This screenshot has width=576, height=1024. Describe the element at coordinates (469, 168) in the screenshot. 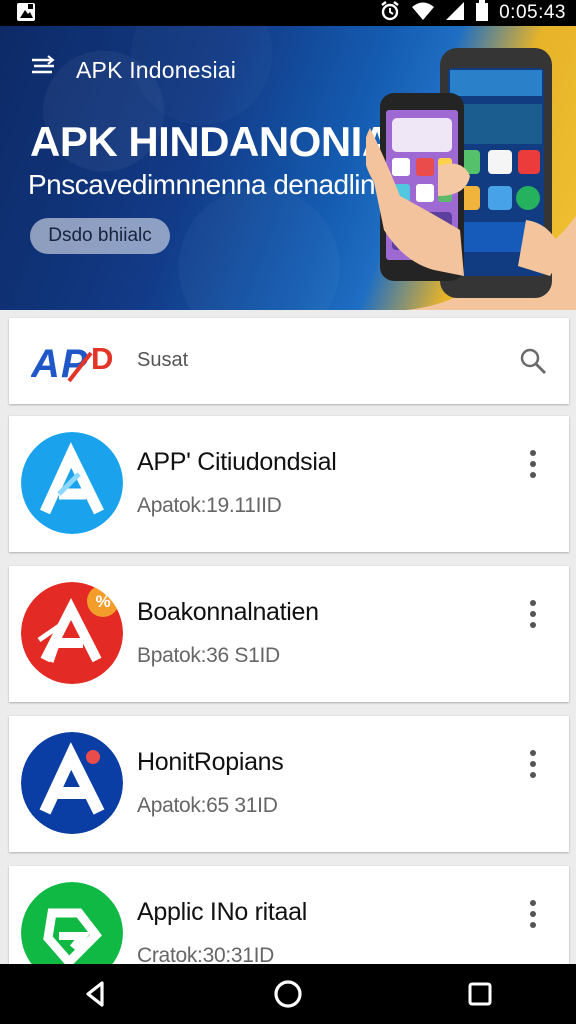

I see `phone-illustration` at that location.